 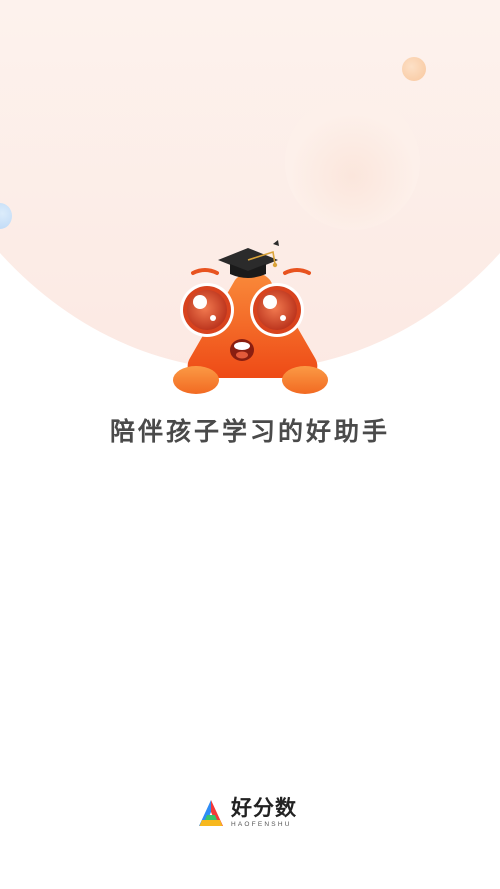 I want to click on brand-name: 好分数, so click(x=264, y=807).